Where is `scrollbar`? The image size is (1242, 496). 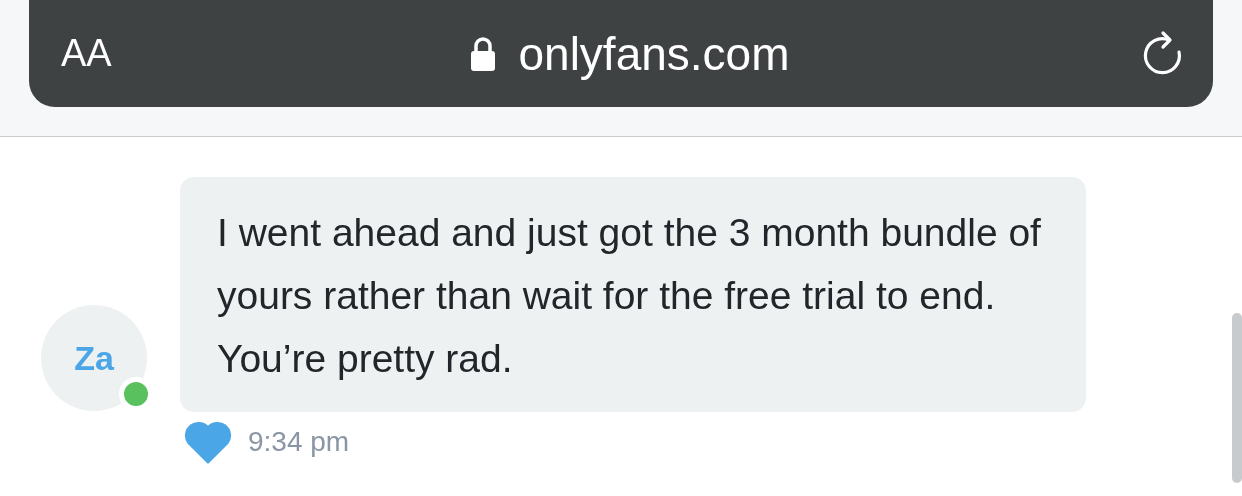
scrollbar is located at coordinates (1237, 398).